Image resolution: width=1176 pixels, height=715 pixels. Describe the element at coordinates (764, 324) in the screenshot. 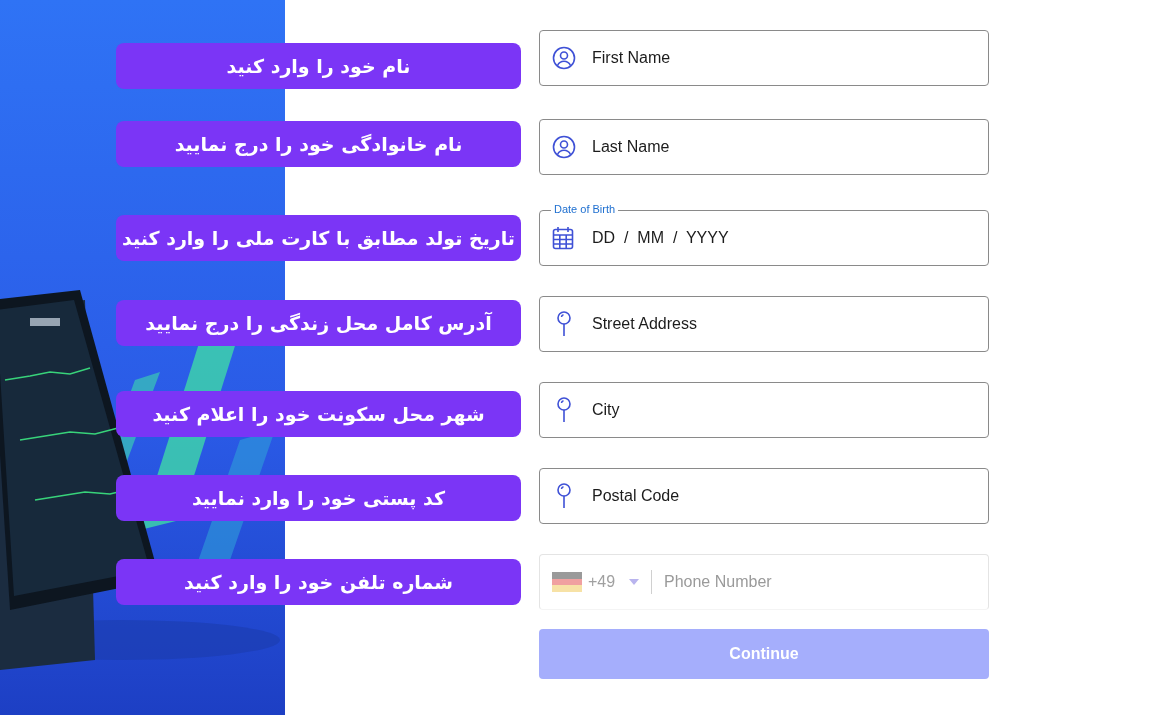

I see `input-field: Street Address` at that location.